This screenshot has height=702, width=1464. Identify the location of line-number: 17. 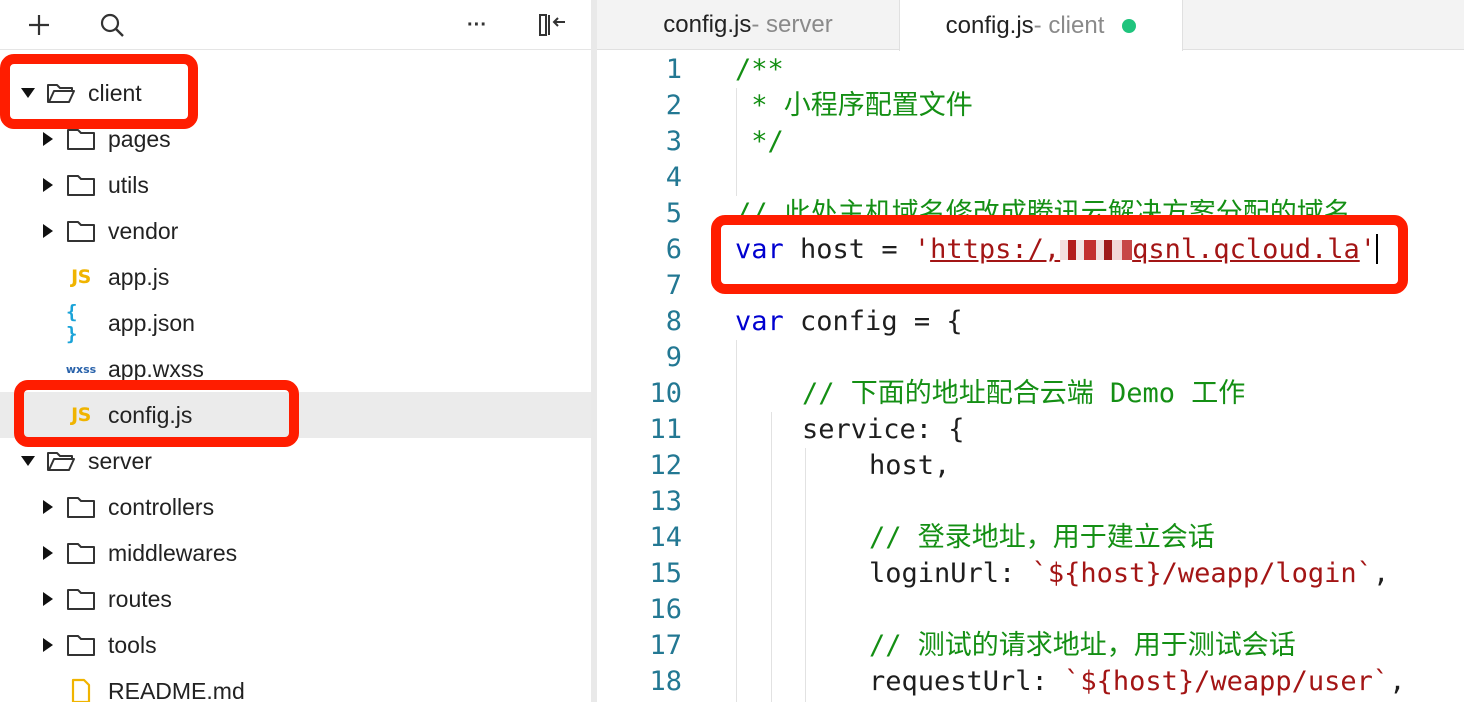
(665, 645).